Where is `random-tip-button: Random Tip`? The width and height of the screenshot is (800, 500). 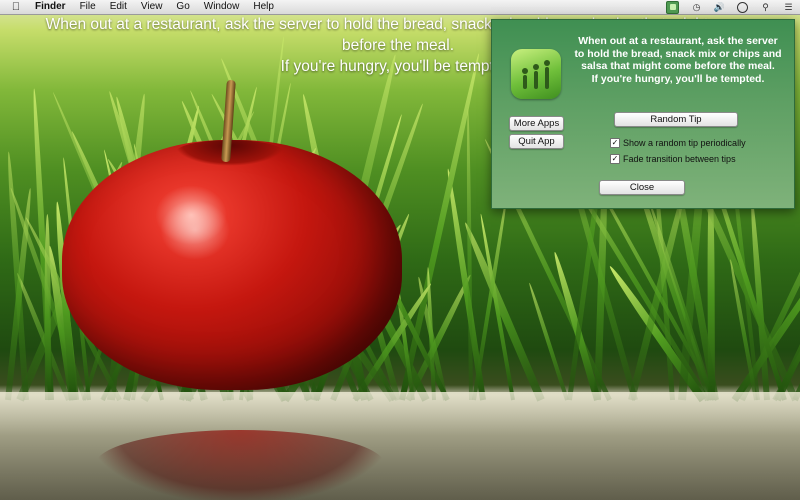
random-tip-button: Random Tip is located at coordinates (676, 119).